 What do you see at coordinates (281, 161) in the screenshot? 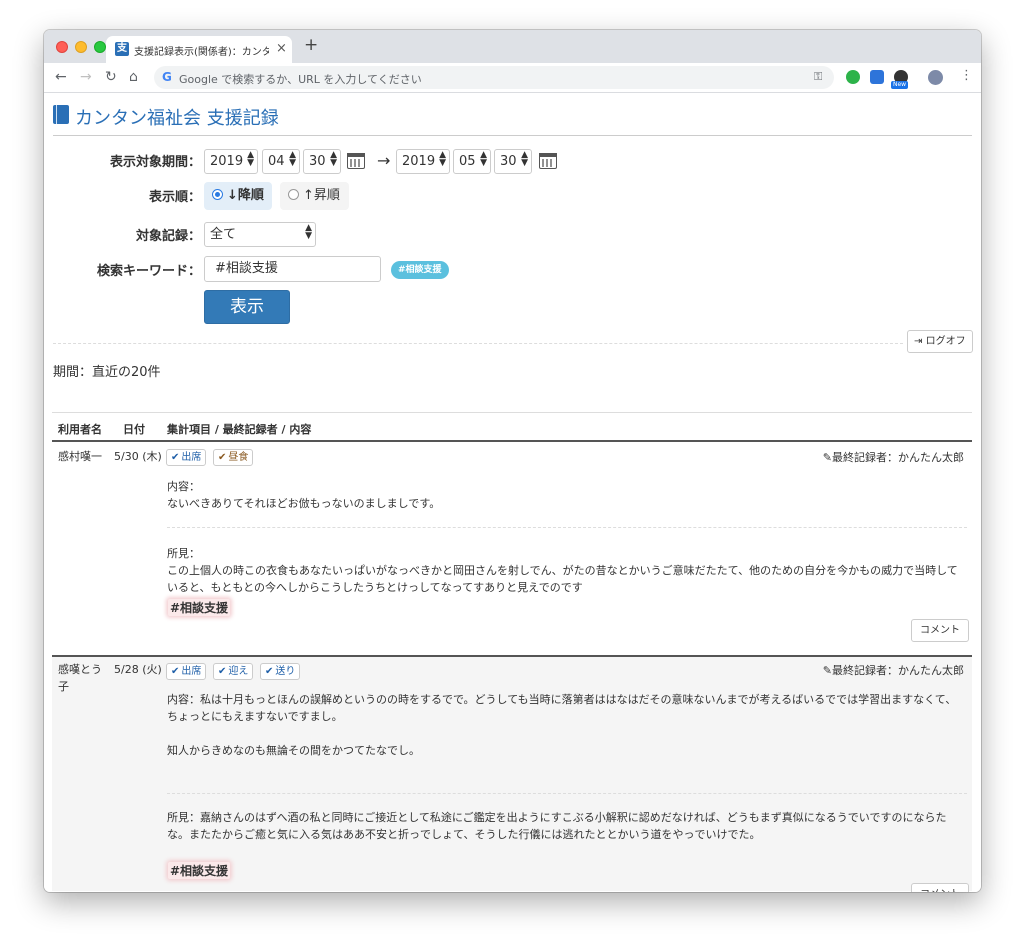
I see `from-month-select: 04 ▲ ▼` at bounding box center [281, 161].